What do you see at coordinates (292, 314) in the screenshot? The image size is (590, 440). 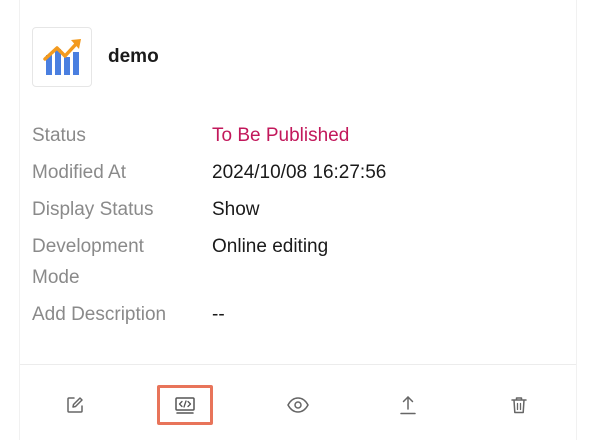 I see `detail-row-description: Add Description --` at bounding box center [292, 314].